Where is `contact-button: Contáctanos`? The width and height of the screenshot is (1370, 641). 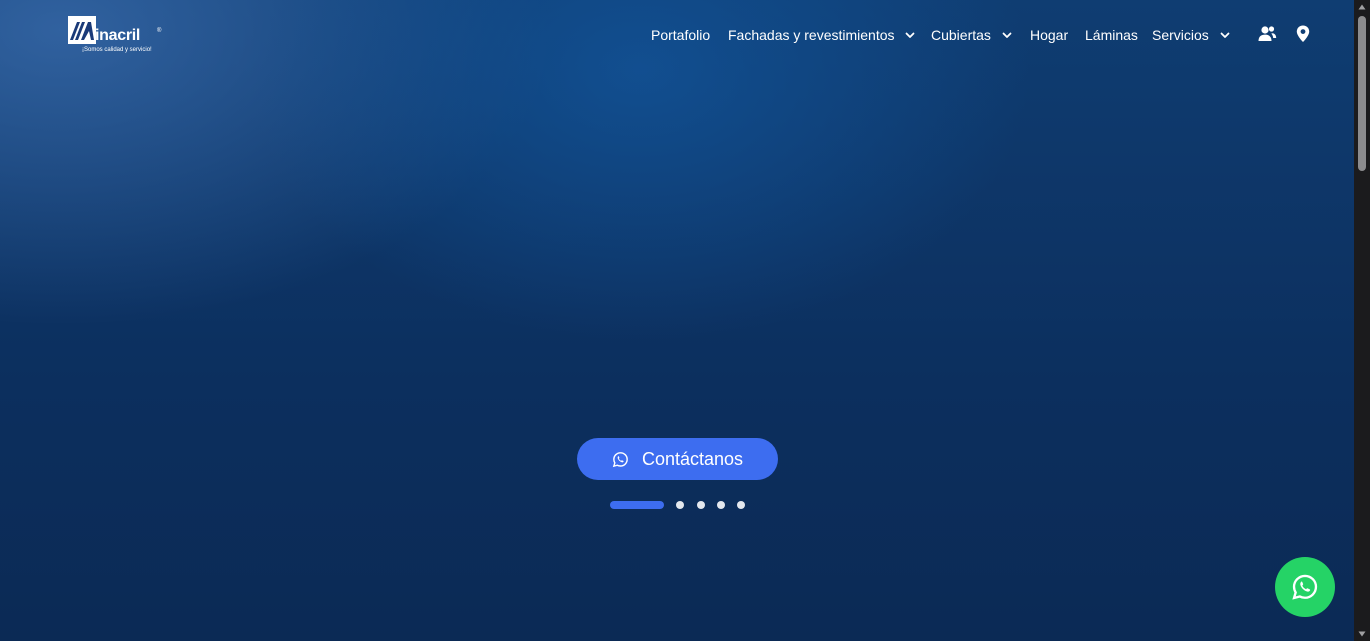
contact-button: Contáctanos is located at coordinates (677, 459).